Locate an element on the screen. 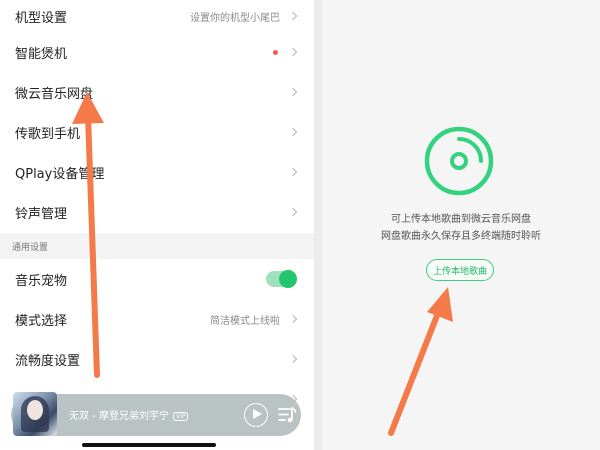 The height and width of the screenshot is (450, 600). song-title: 无双 - 摩登兄弟刘宇宁 is located at coordinates (119, 416).